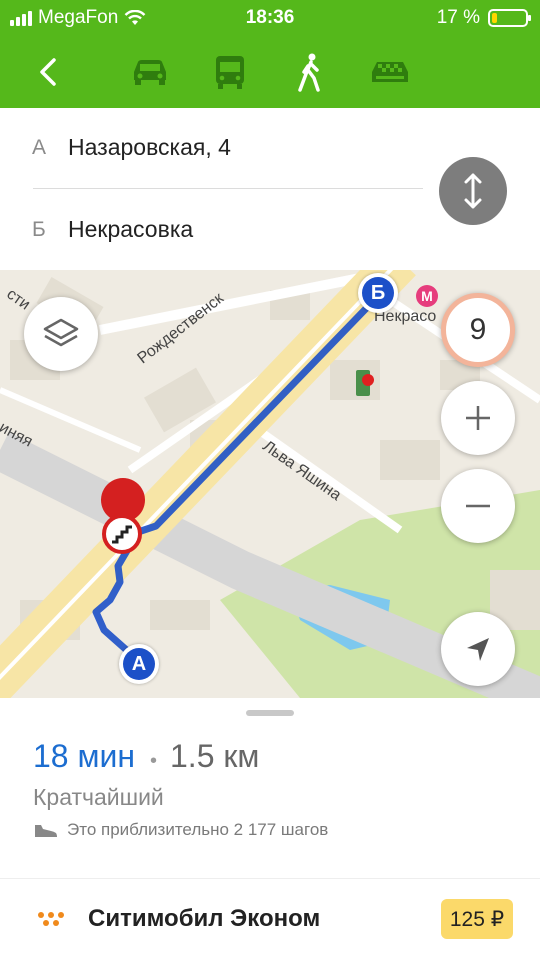 This screenshot has height=960, width=540. I want to click on mode-car-button, so click(150, 72).